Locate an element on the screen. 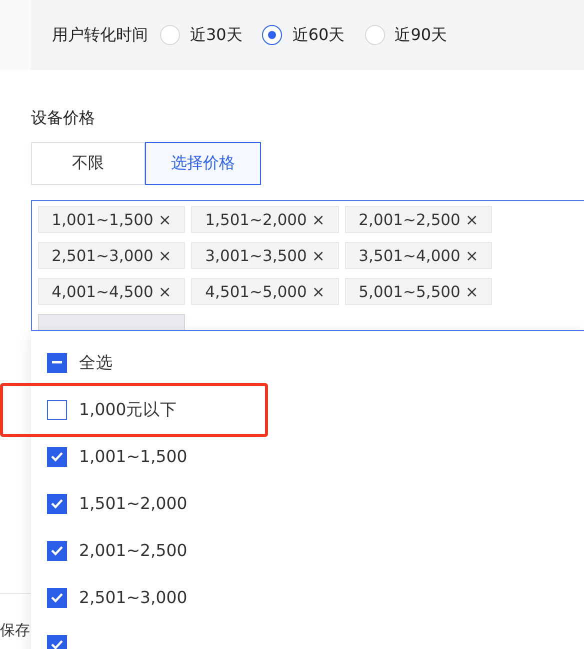 The height and width of the screenshot is (649, 584). price-tag: 3,001~3,500 × is located at coordinates (265, 255).